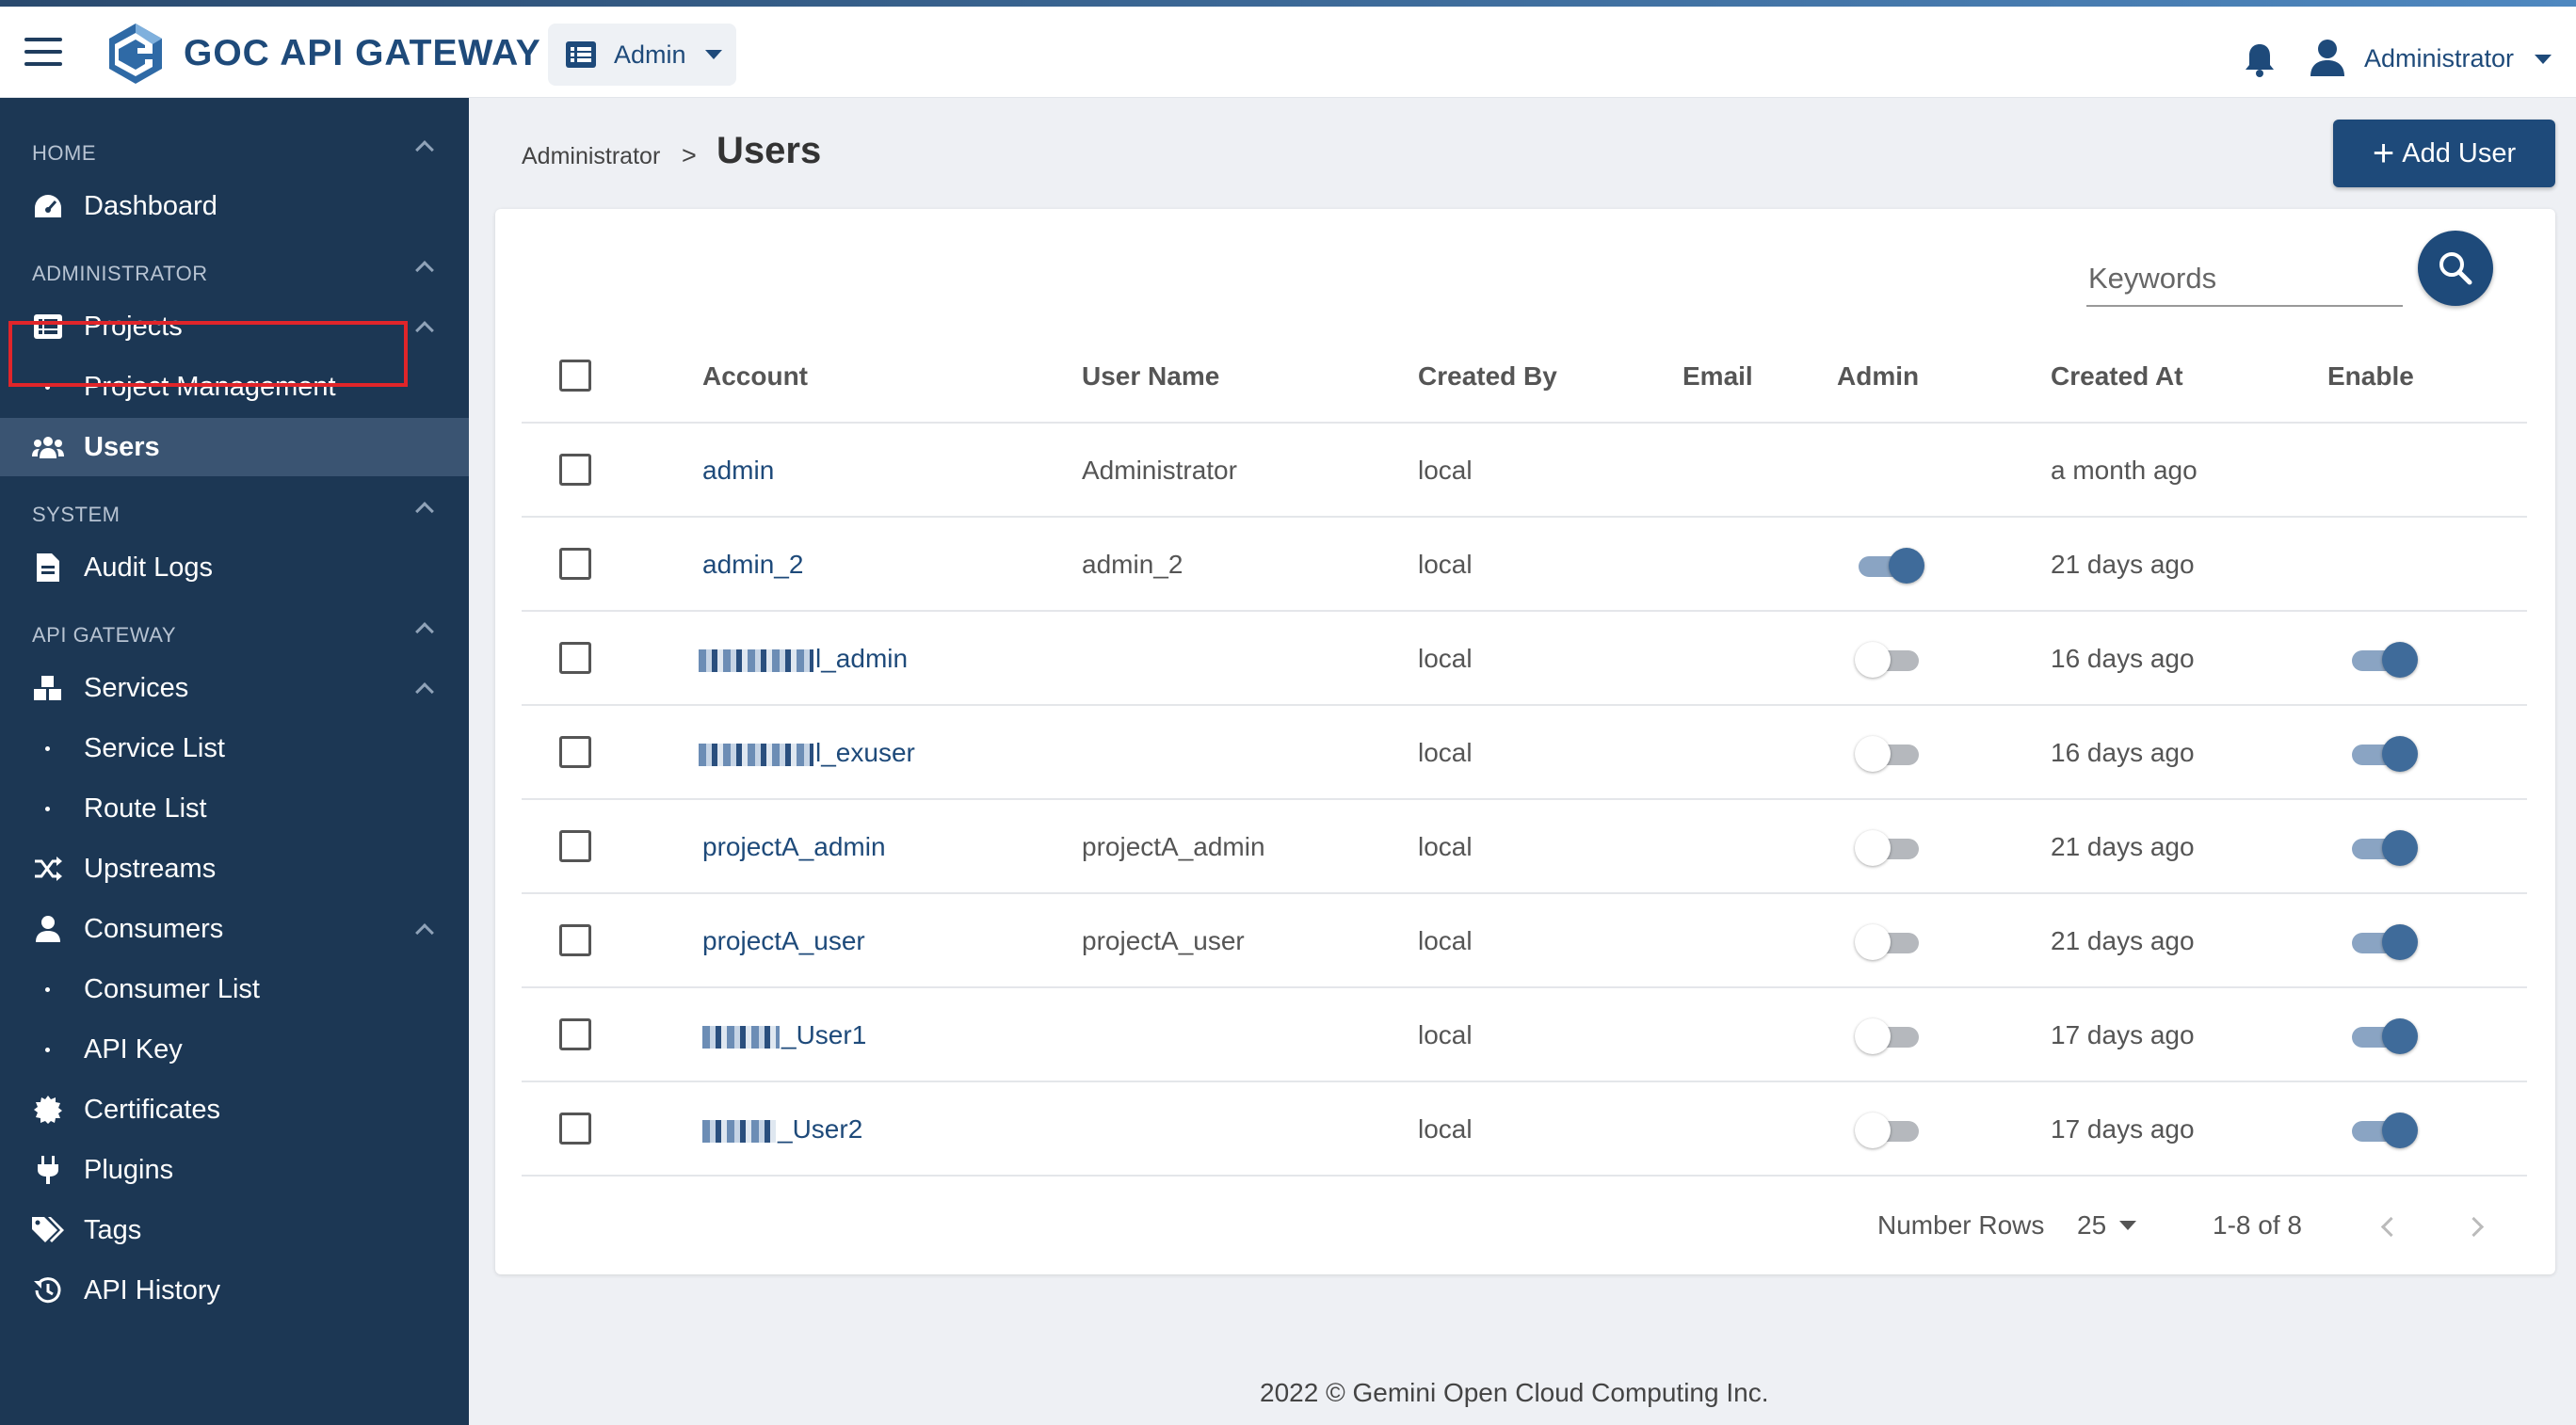 This screenshot has width=2576, height=1425. What do you see at coordinates (756, 660) in the screenshot?
I see `redacted-text` at bounding box center [756, 660].